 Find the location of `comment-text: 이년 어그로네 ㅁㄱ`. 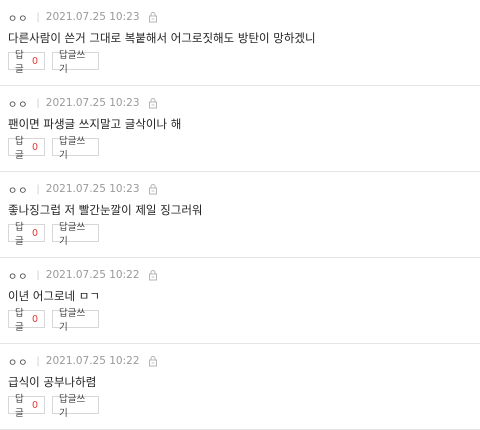

comment-text: 이년 어그로네 ㅁㄱ is located at coordinates (54, 296).